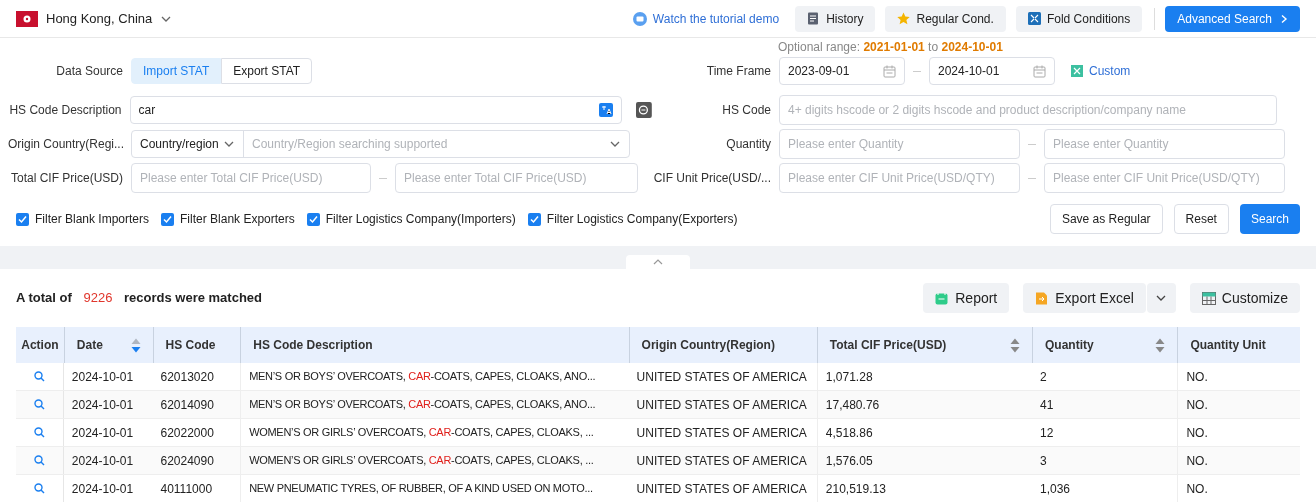 This screenshot has width=1316, height=502. I want to click on filter-checkbox: Filter Logistics Company(Importers), so click(411, 219).